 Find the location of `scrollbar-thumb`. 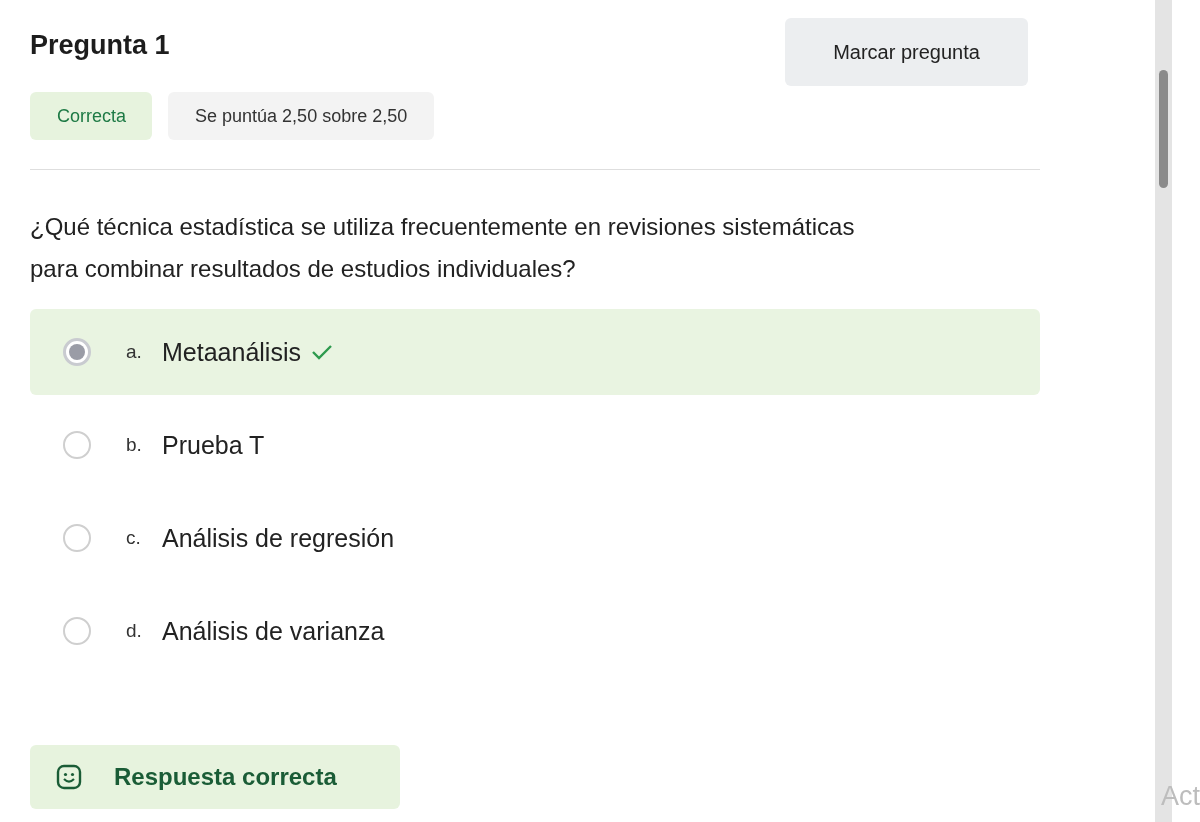

scrollbar-thumb is located at coordinates (1163, 129).